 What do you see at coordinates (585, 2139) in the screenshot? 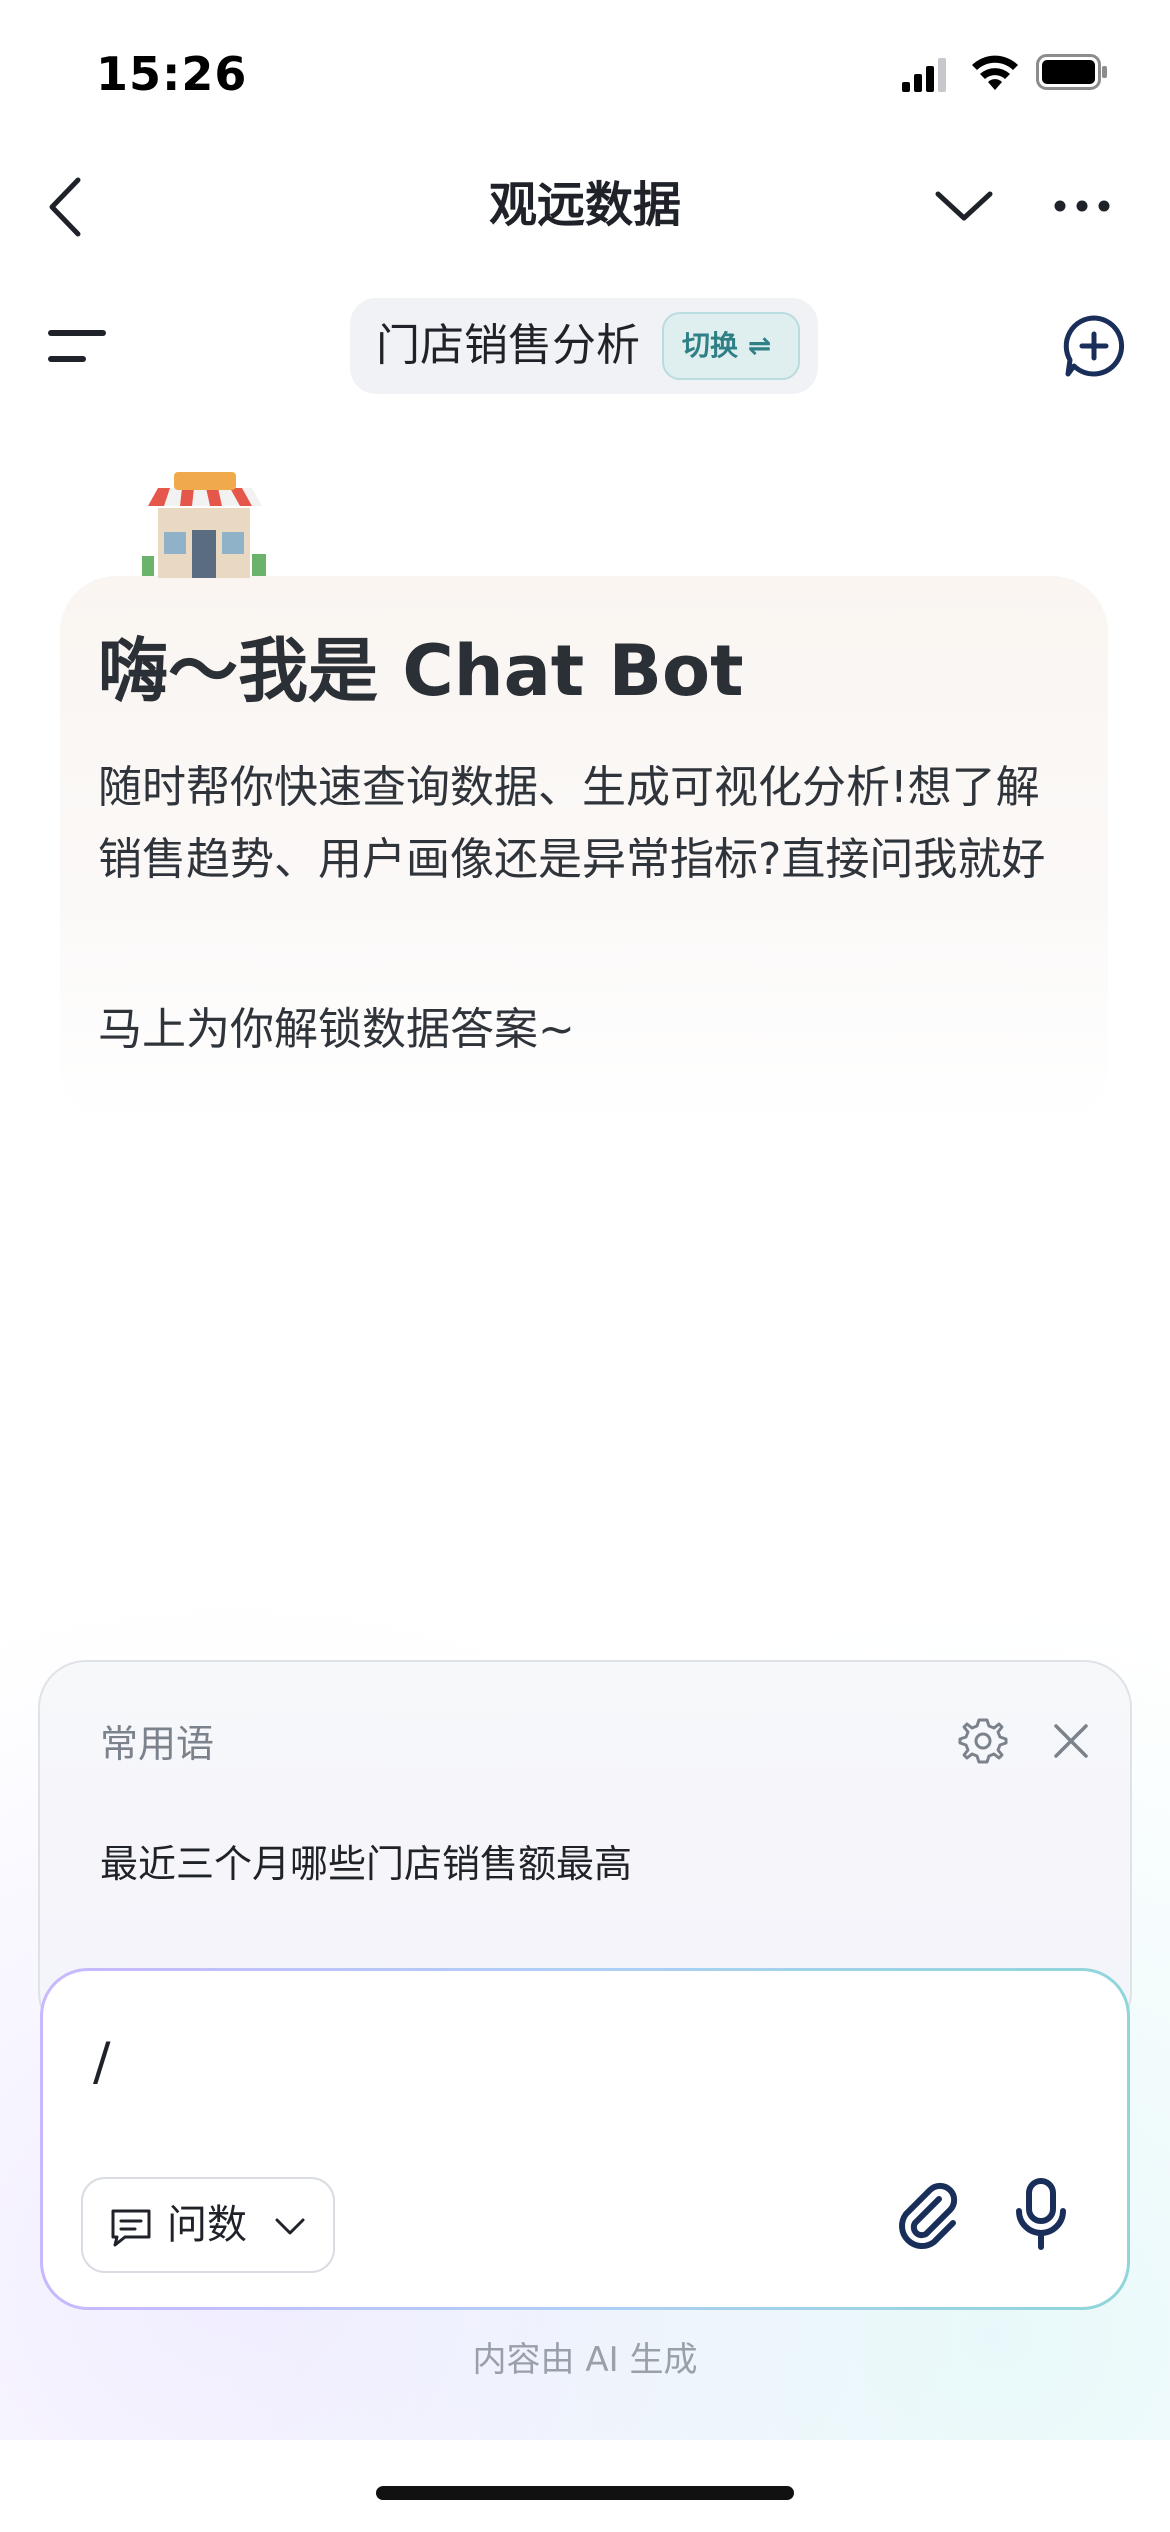
I see `chat-input-box: / 问数` at bounding box center [585, 2139].